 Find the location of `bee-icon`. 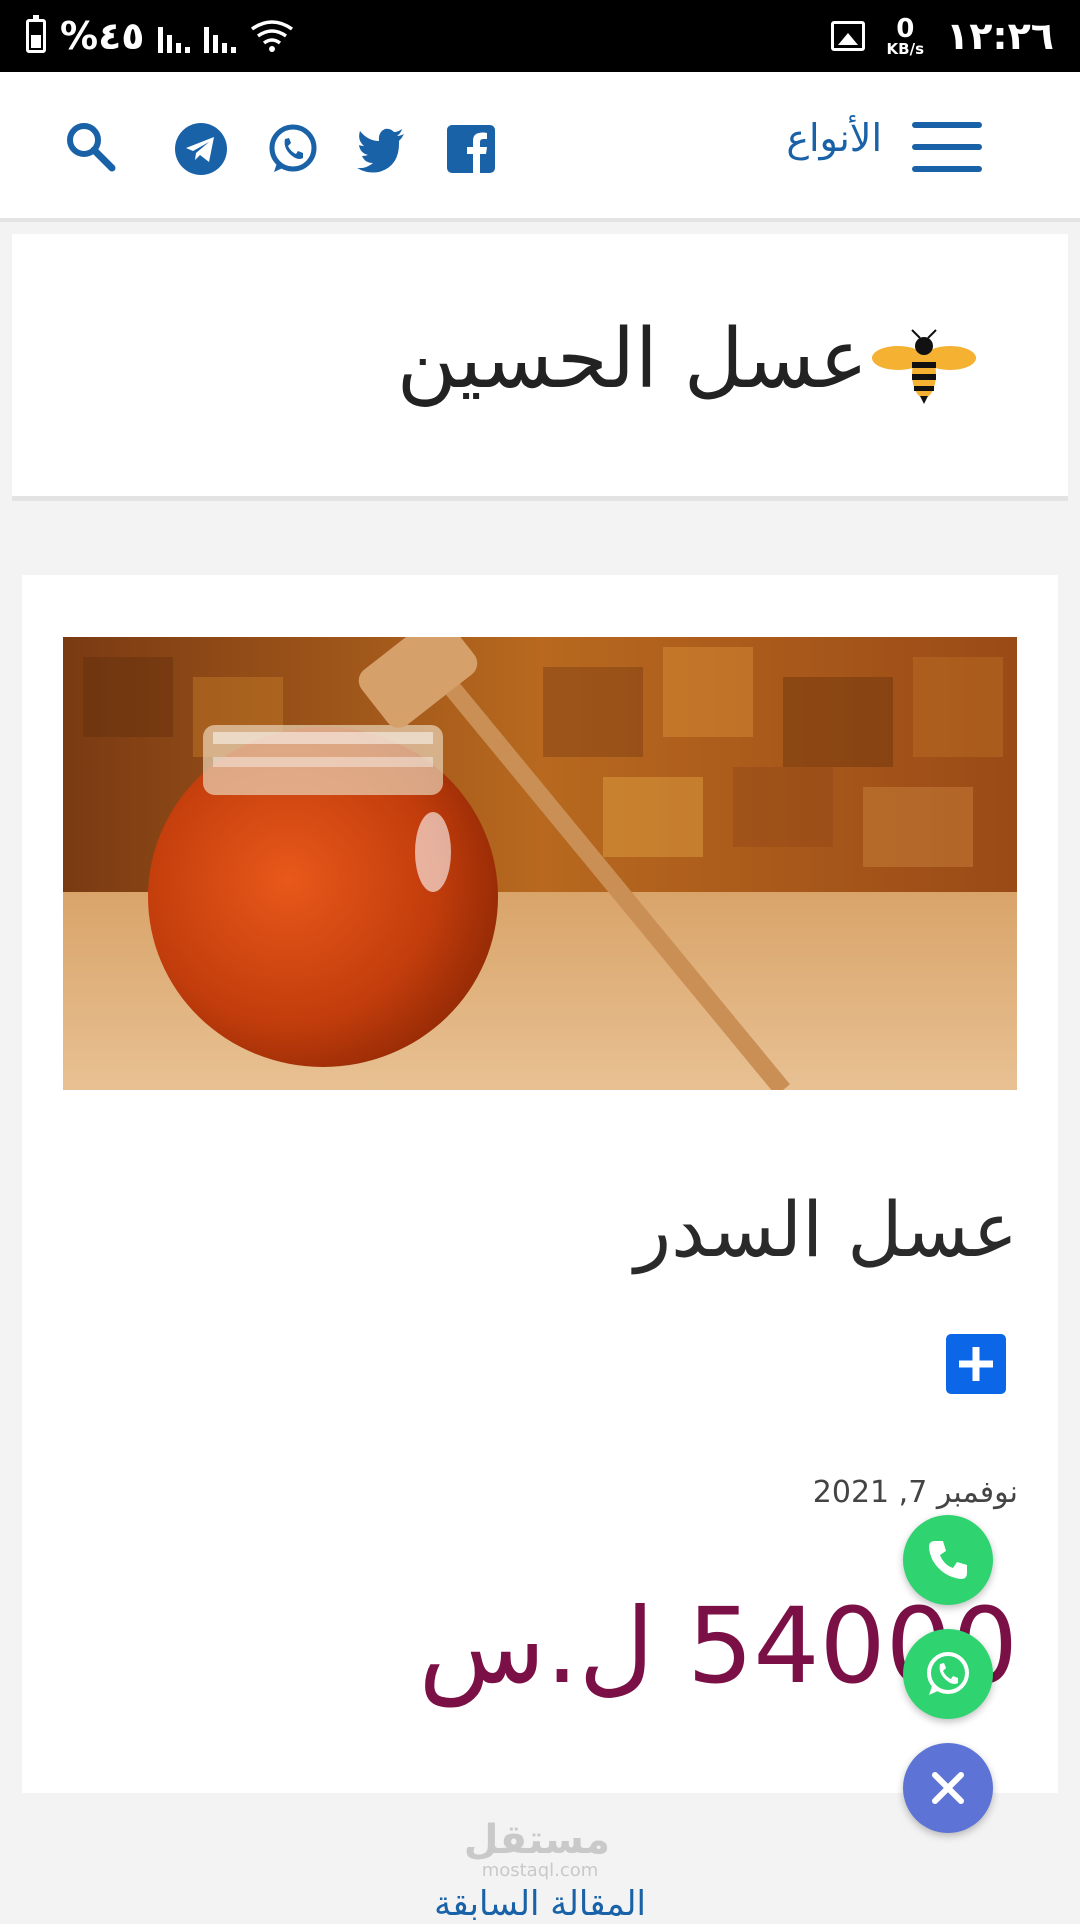

bee-icon is located at coordinates (924, 366).